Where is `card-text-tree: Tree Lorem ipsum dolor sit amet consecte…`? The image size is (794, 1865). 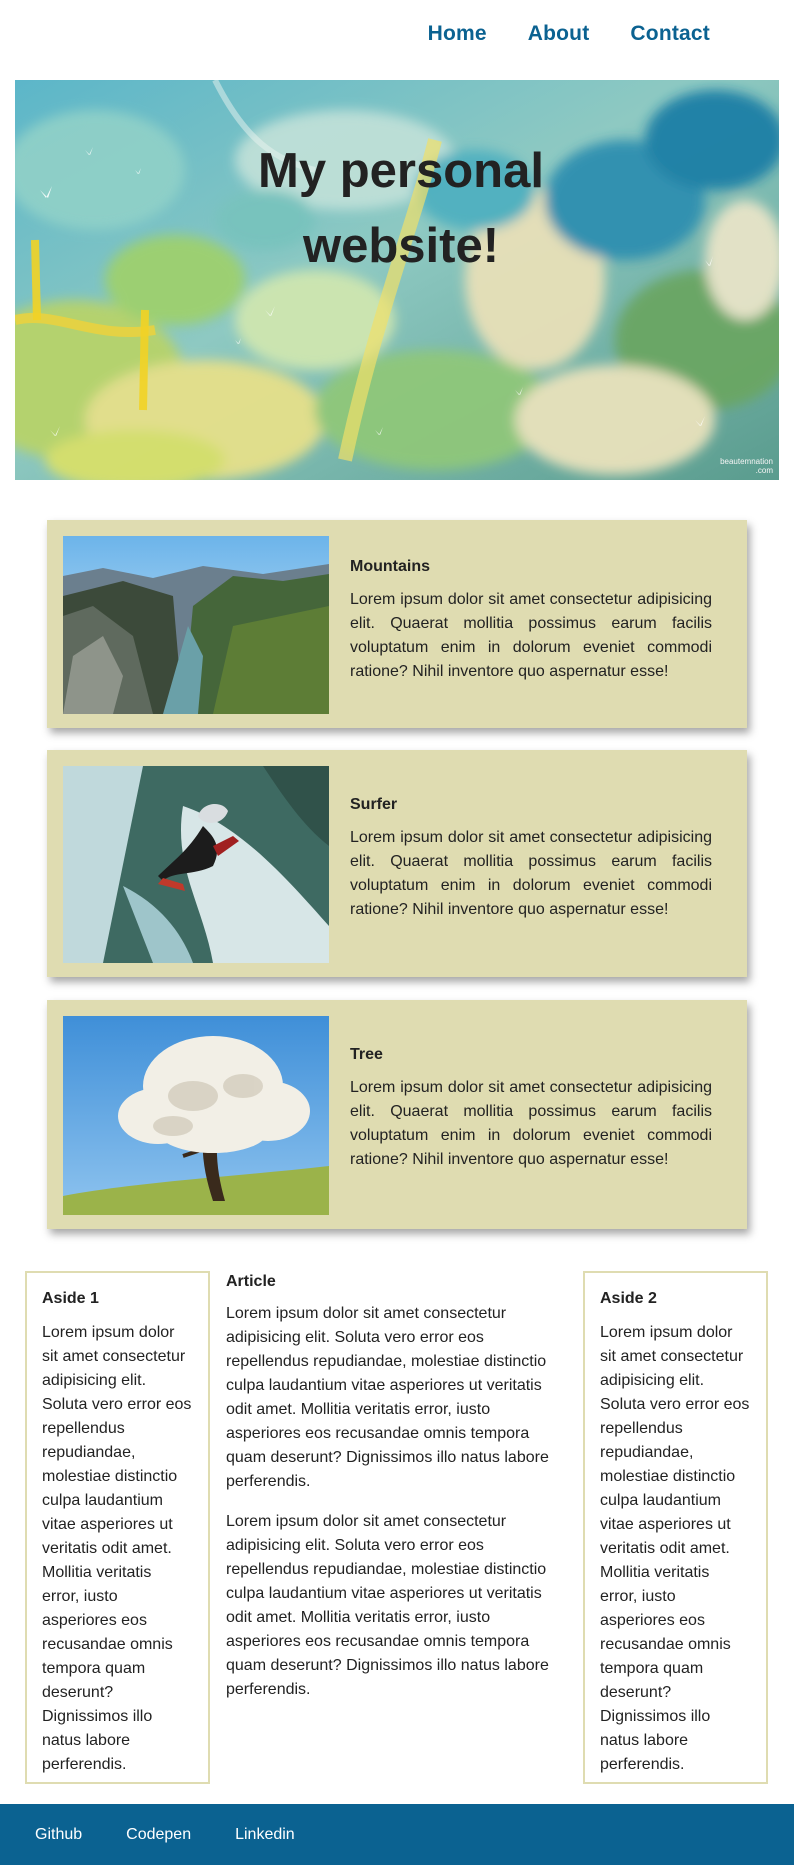
card-text-tree: Tree Lorem ipsum dolor sit amet consecte… is located at coordinates (531, 1109).